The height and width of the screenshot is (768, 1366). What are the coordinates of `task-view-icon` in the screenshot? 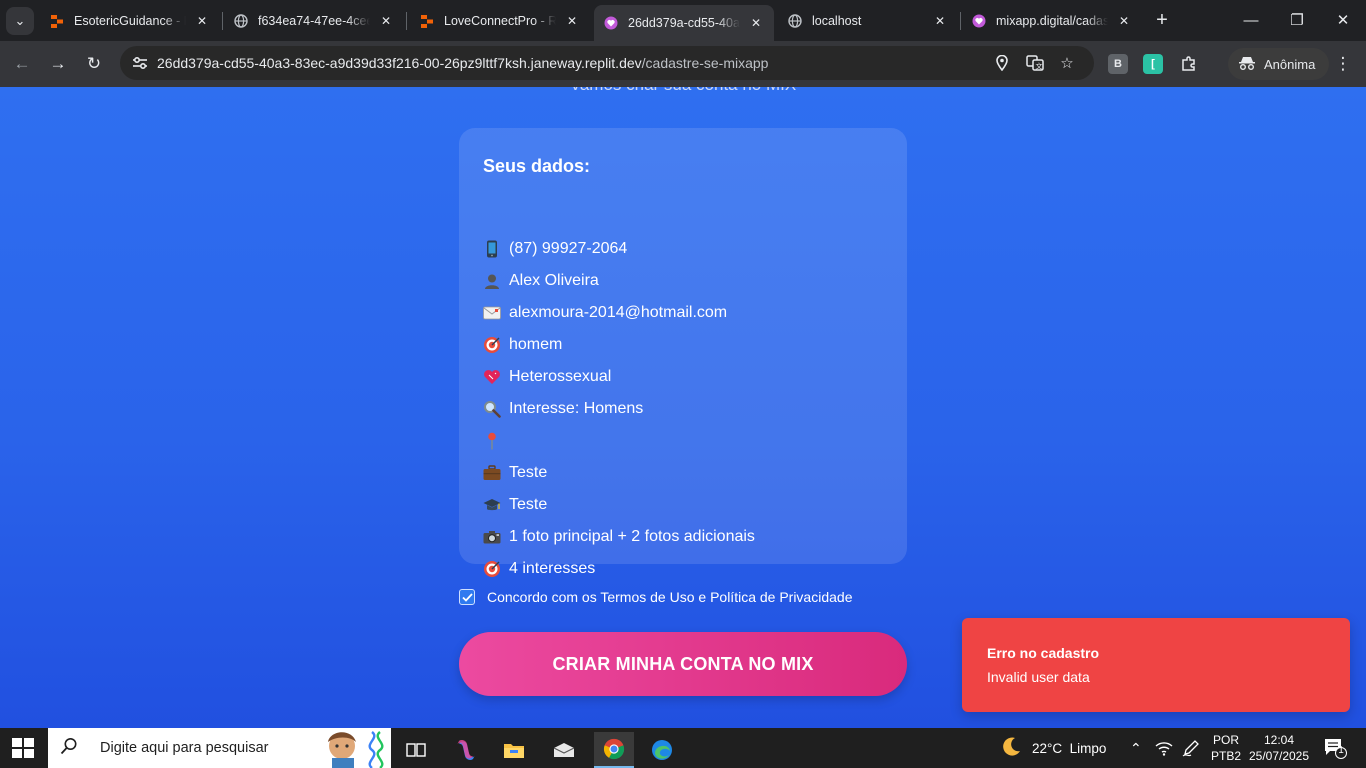 It's located at (416, 750).